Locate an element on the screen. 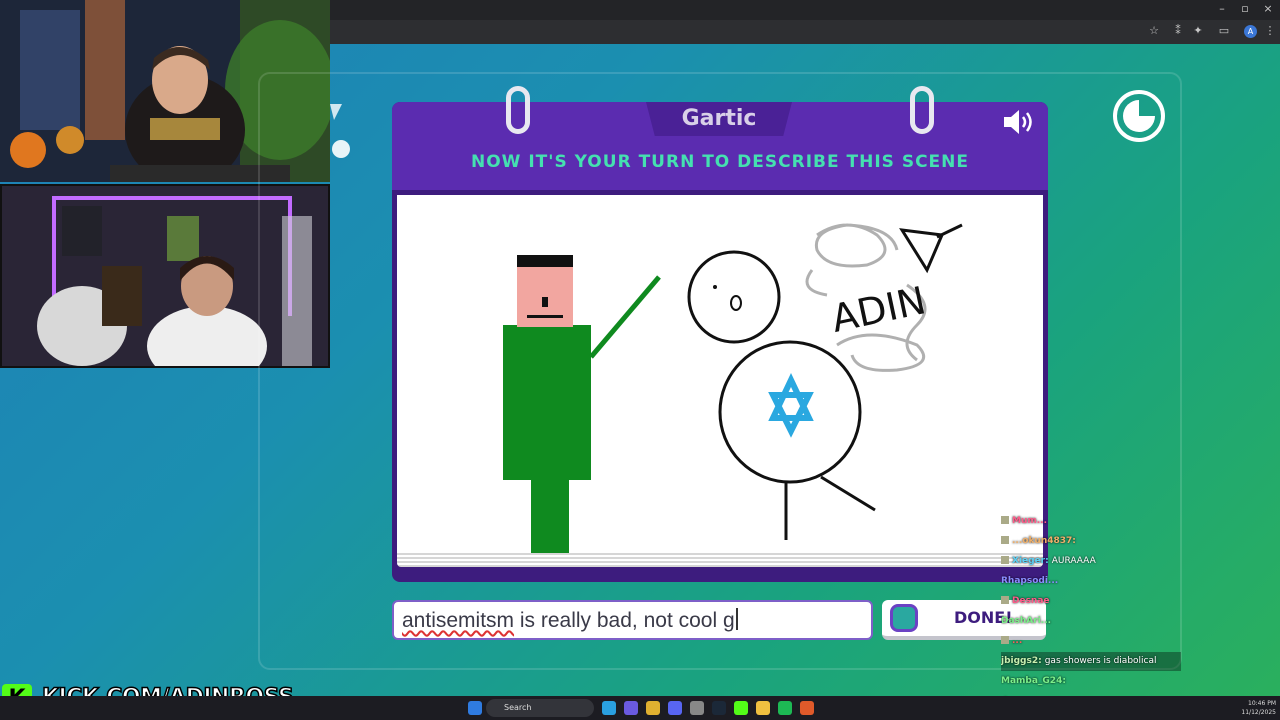 This screenshot has width=1280, height=720. misspelled-word: antisemitsm is located at coordinates (458, 620).